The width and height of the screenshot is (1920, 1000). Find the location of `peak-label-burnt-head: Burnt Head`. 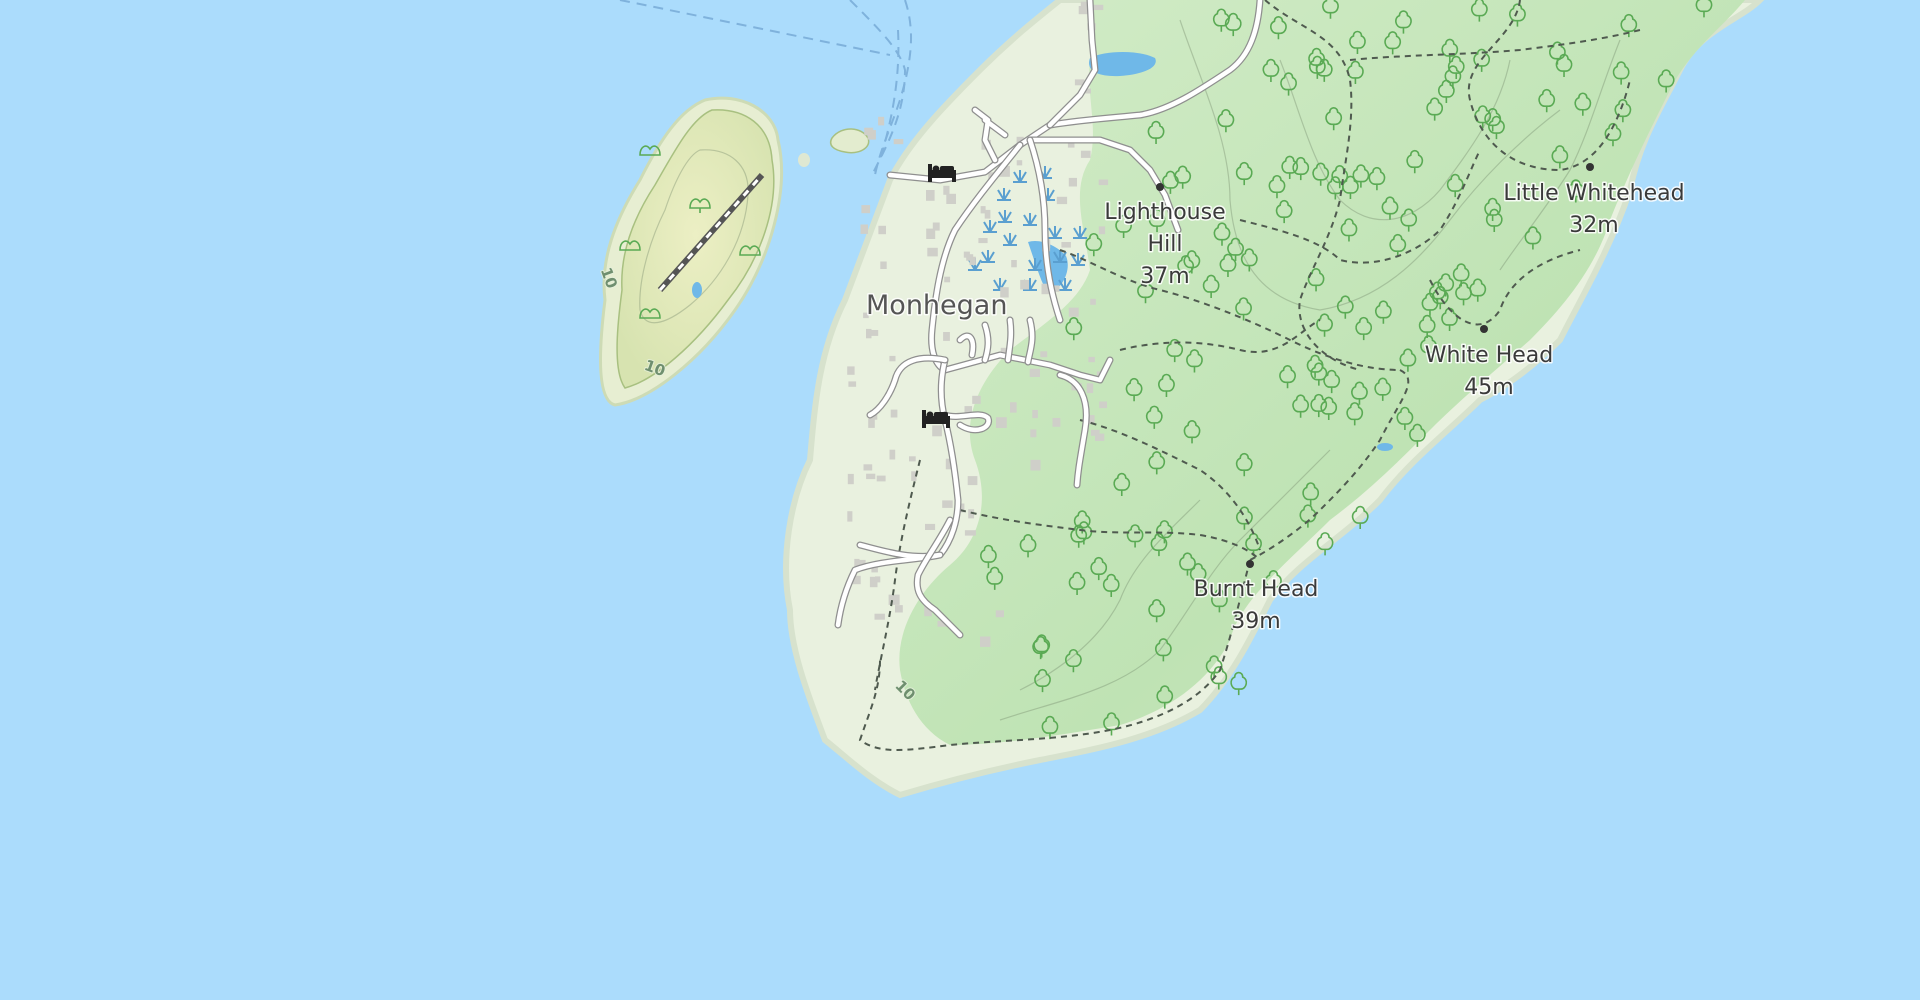

peak-label-burnt-head: Burnt Head is located at coordinates (1256, 590).